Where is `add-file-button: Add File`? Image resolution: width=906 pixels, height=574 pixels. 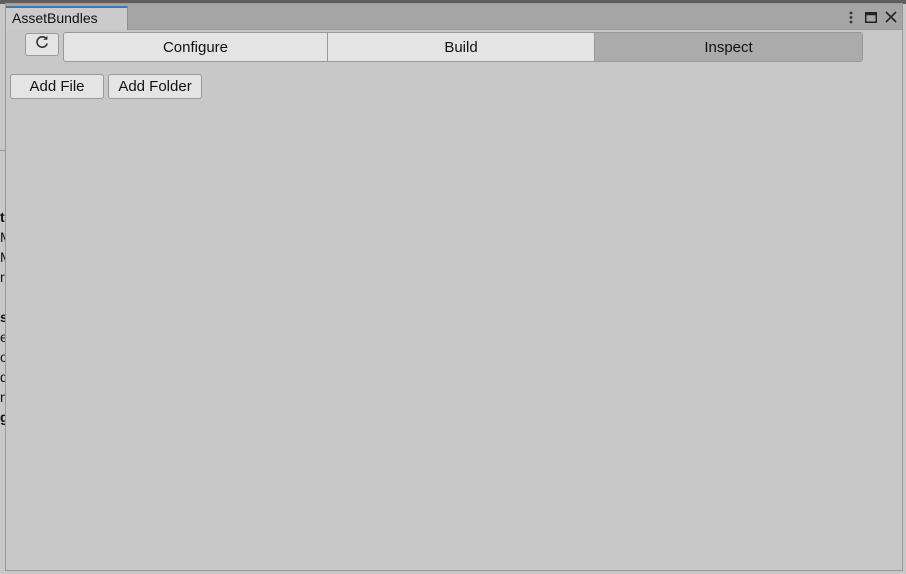
add-file-button: Add File is located at coordinates (57, 86).